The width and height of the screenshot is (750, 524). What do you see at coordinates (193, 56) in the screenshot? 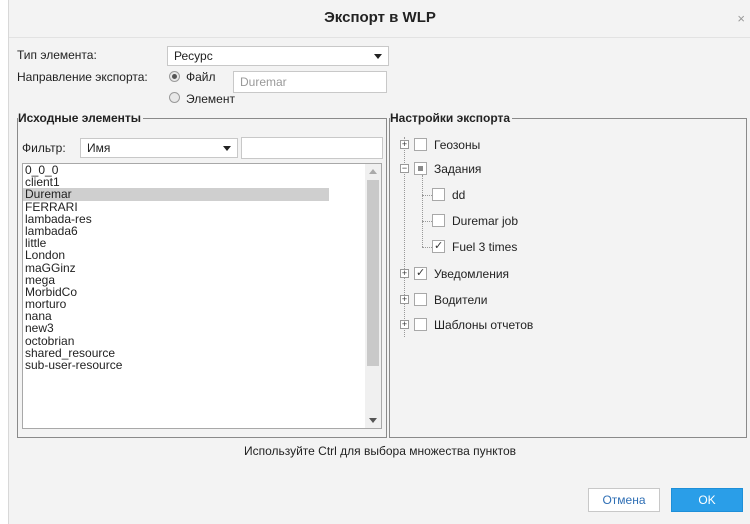
I see `element-type-value: Ресурс` at bounding box center [193, 56].